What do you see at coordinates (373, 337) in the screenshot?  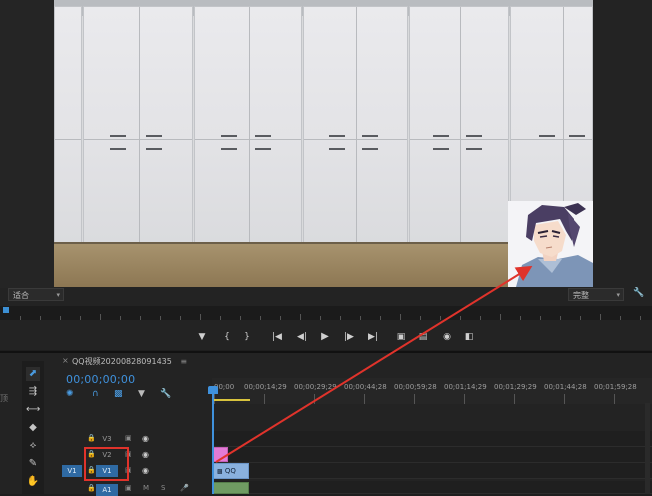 I see `go-to-out-icon: ▶|` at bounding box center [373, 337].